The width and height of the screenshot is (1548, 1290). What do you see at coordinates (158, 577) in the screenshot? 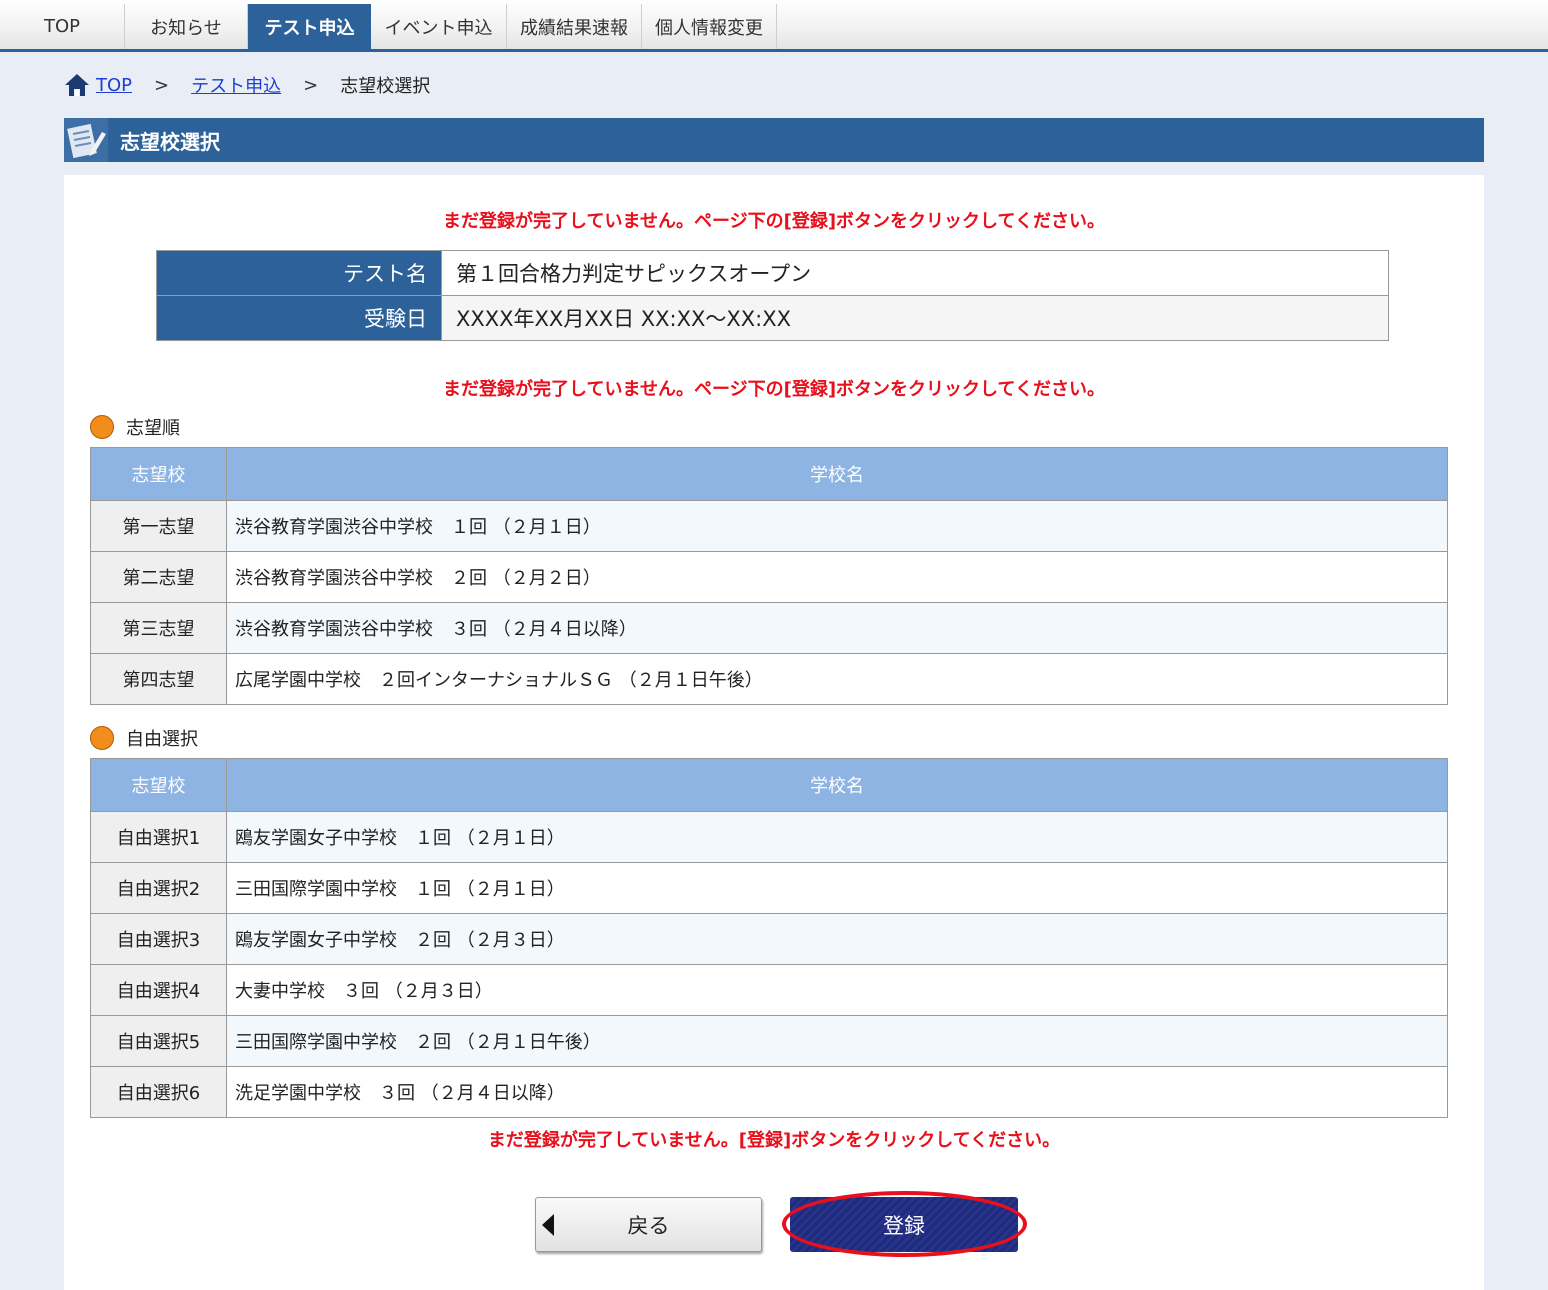
I see `rank-cell: 第二志望` at bounding box center [158, 577].